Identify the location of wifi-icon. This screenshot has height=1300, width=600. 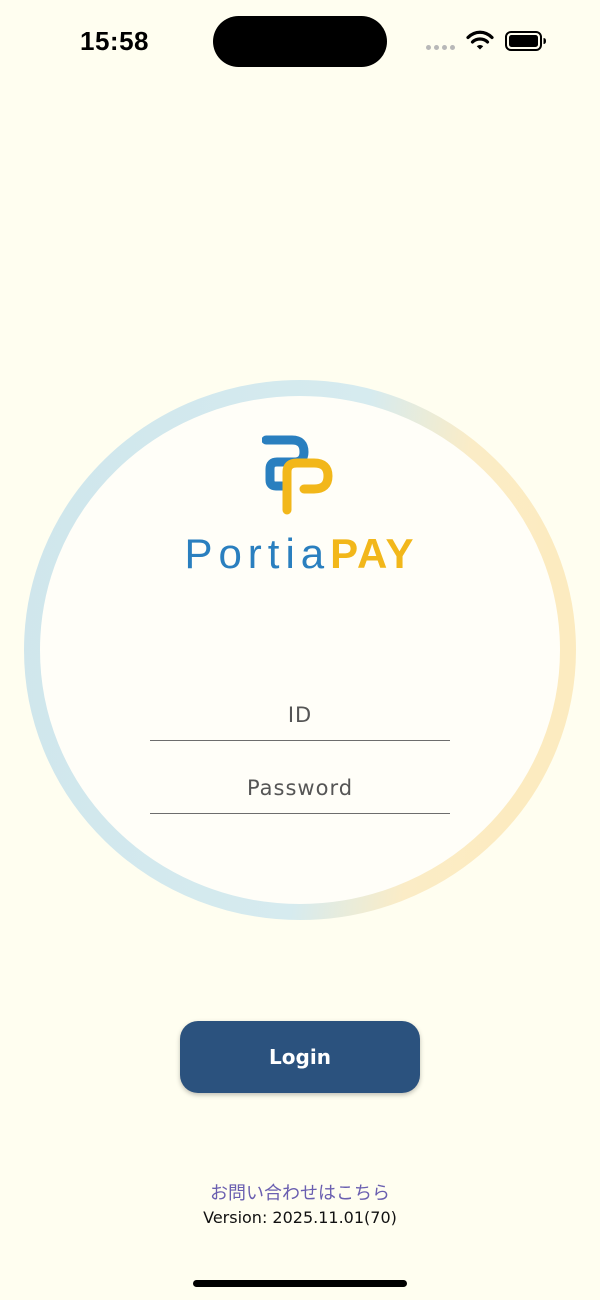
(480, 40).